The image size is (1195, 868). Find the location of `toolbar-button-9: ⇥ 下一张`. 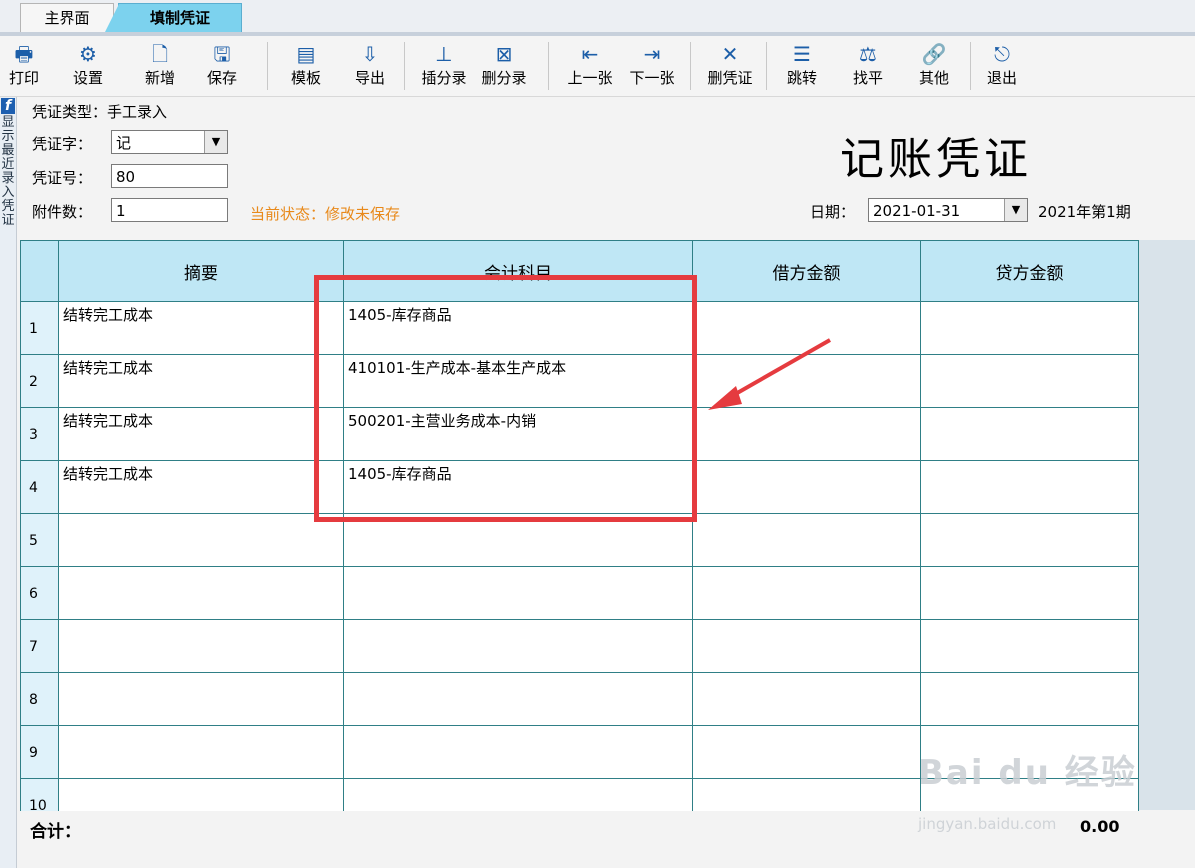

toolbar-button-9: ⇥ 下一张 is located at coordinates (652, 64).